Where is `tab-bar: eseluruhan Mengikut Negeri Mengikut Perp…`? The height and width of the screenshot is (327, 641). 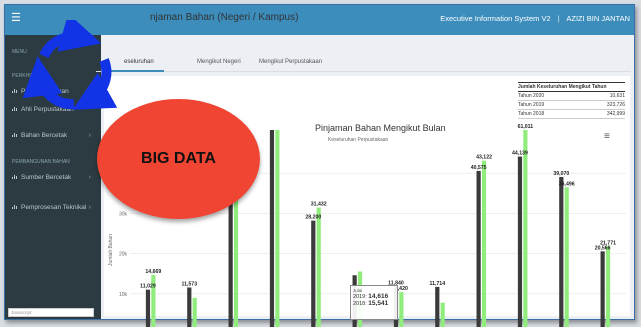 tab-bar: eseluruhan Mengikut Negeri Mengikut Perp… is located at coordinates (363, 63).